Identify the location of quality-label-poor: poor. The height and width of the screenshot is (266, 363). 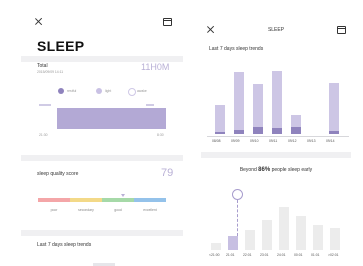
(54, 210).